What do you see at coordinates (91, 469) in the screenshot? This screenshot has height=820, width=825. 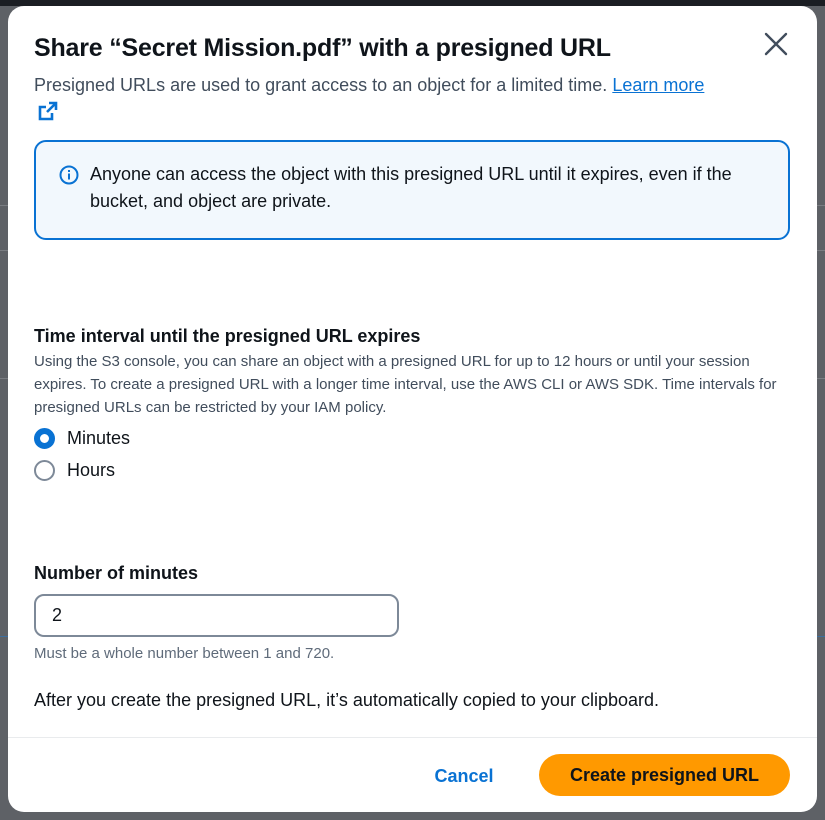 I see `radio-hours-label: Hours` at bounding box center [91, 469].